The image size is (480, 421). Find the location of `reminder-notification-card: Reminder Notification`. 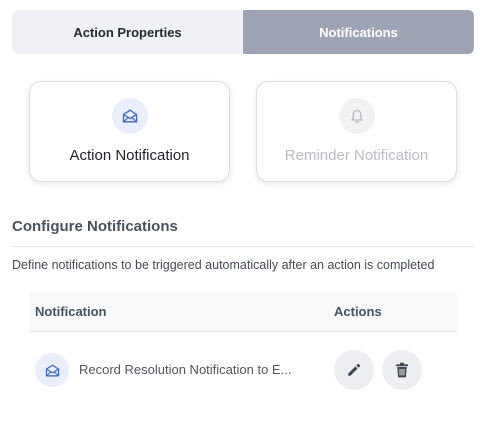

reminder-notification-card: Reminder Notification is located at coordinates (356, 131).